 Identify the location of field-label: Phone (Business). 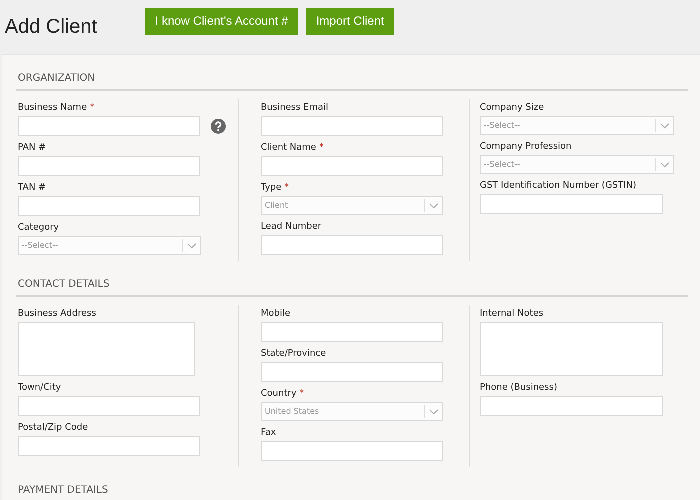
(519, 387).